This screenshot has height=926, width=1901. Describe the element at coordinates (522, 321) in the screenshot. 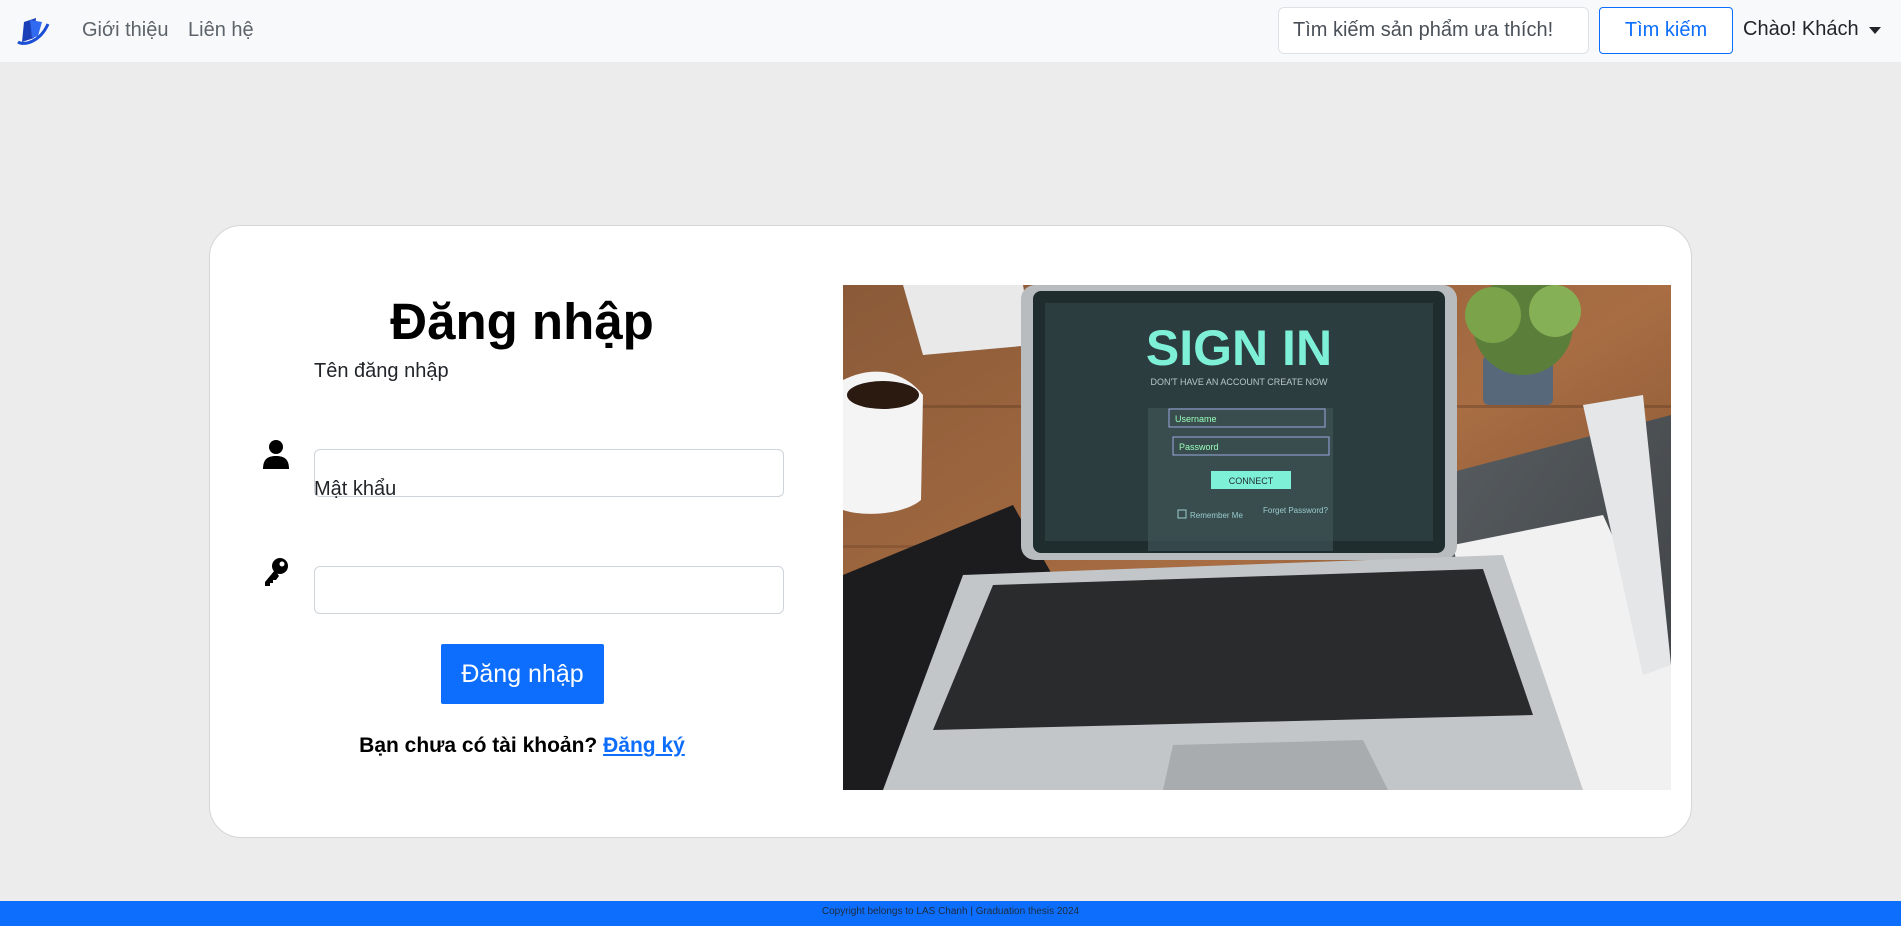

I see `page-title: Đăng nhập` at that location.